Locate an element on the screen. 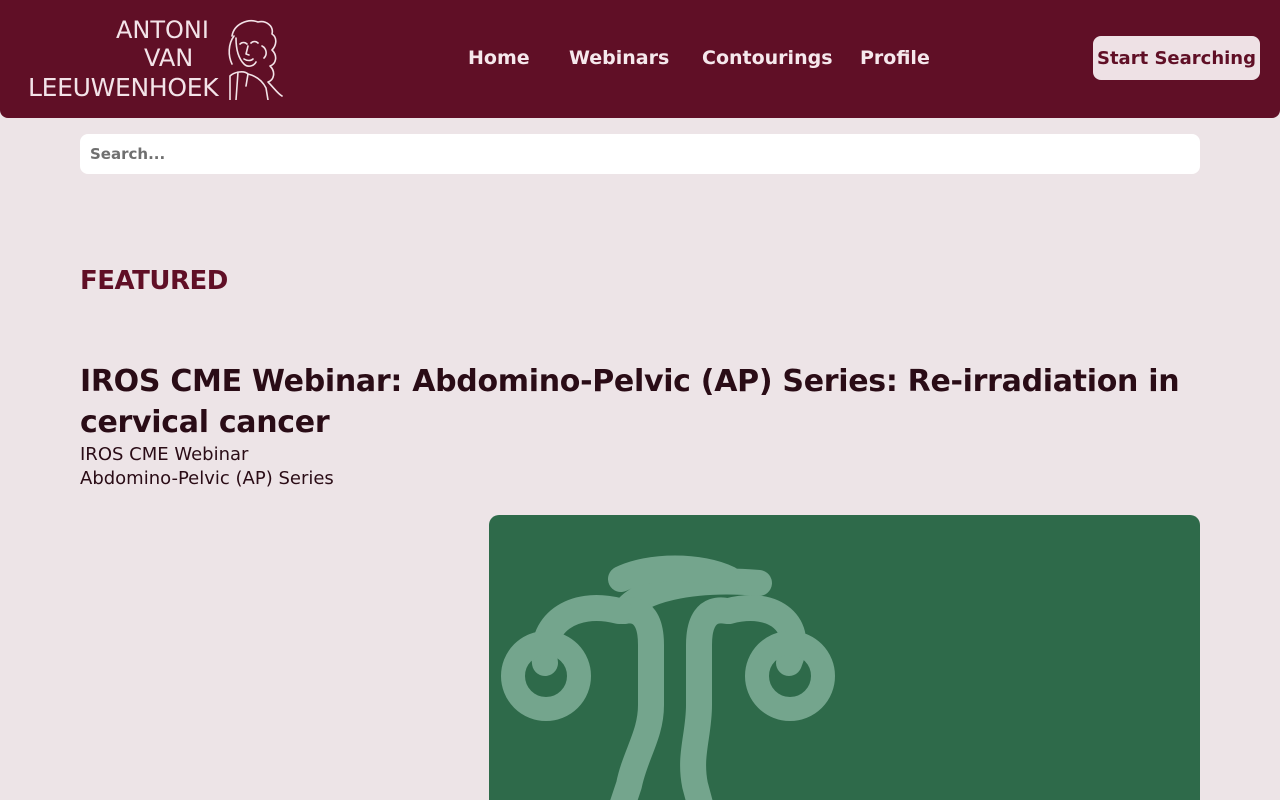  webinar-series: Abdomino-Pelvic (AP) Series is located at coordinates (207, 478).